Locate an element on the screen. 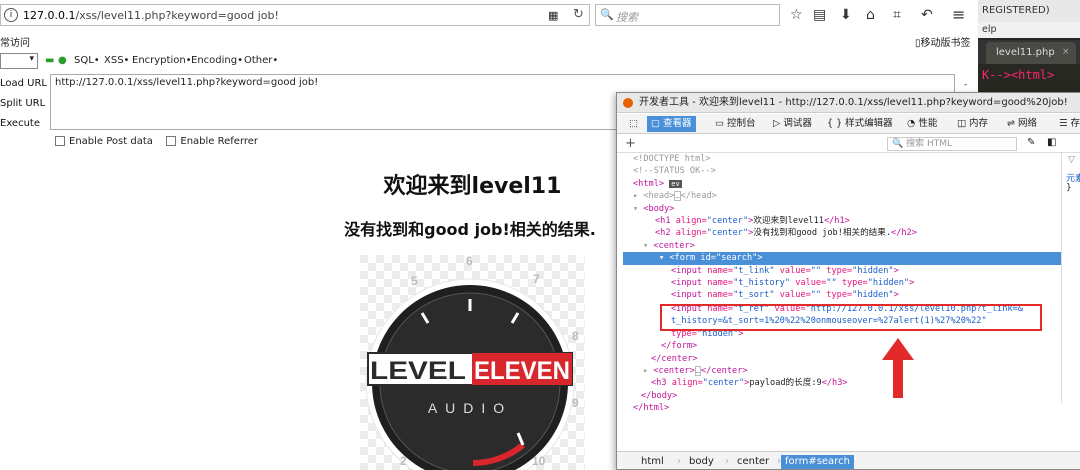 The image size is (1080, 470). tab-debugger: ▷ 调试器 is located at coordinates (792, 124).